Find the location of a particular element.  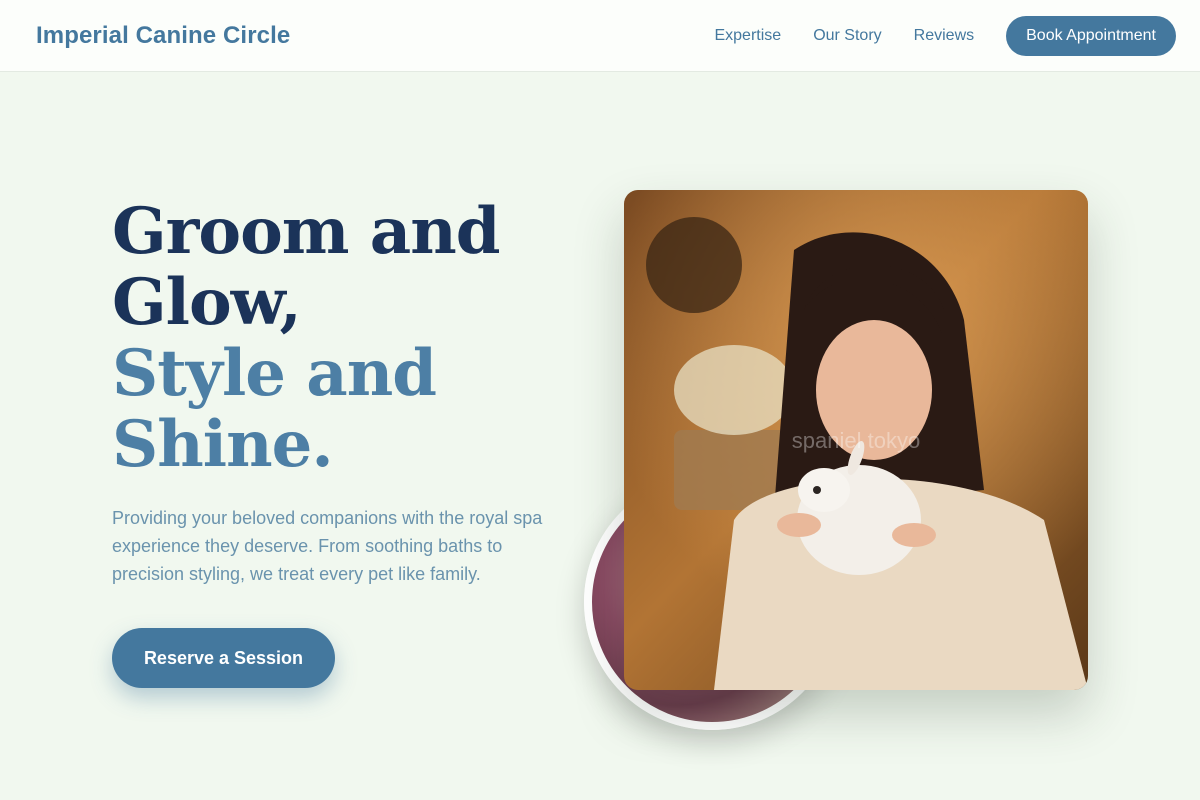

book-appointment-button: Book Appointment is located at coordinates (1091, 35).